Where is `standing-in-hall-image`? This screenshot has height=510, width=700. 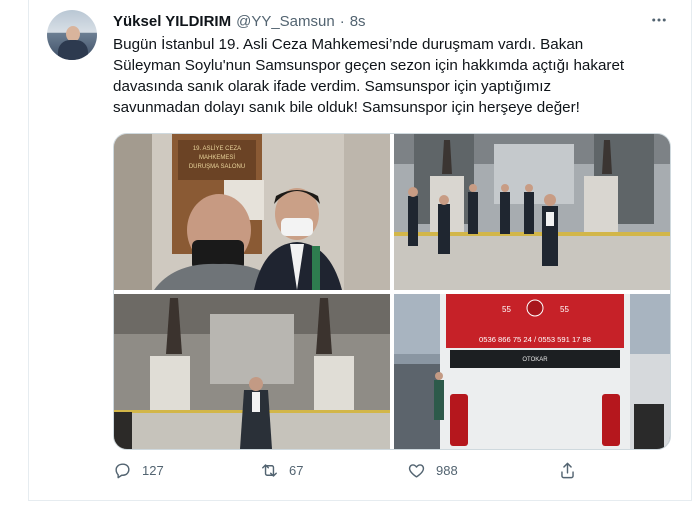
standing-in-hall-image is located at coordinates (252, 371).